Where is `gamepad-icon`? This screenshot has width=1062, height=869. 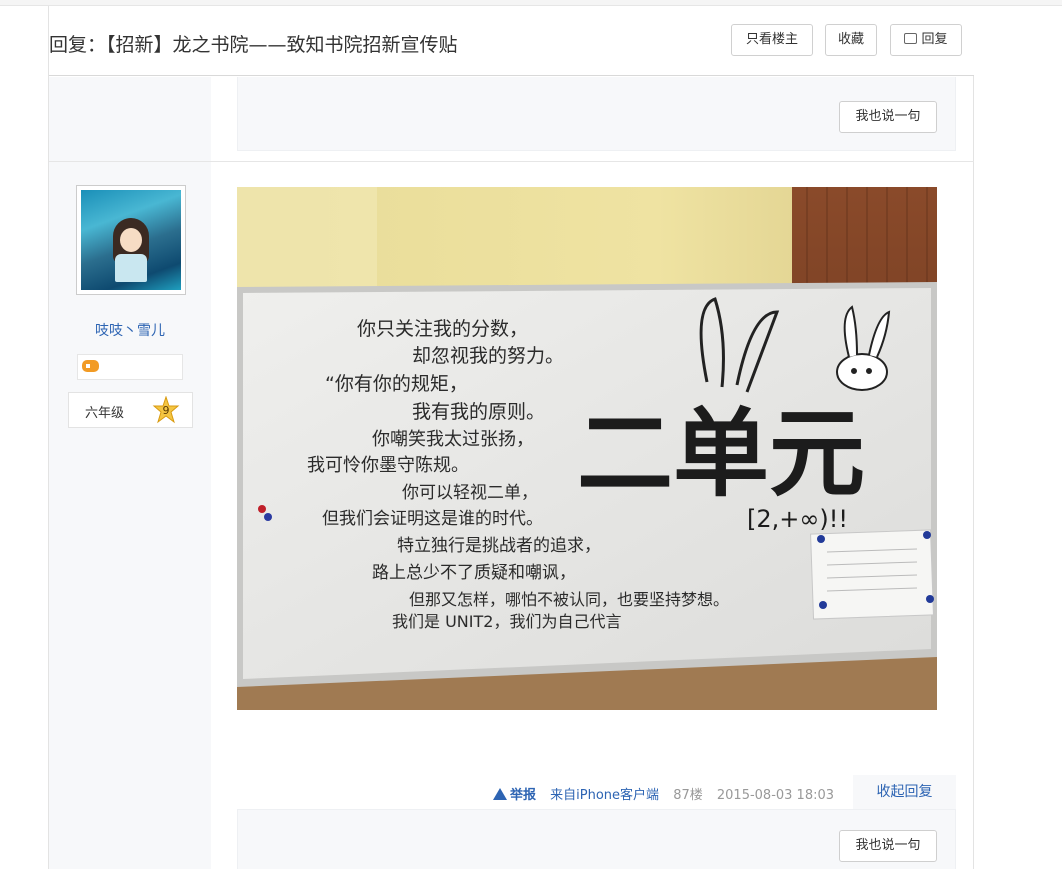 gamepad-icon is located at coordinates (90, 366).